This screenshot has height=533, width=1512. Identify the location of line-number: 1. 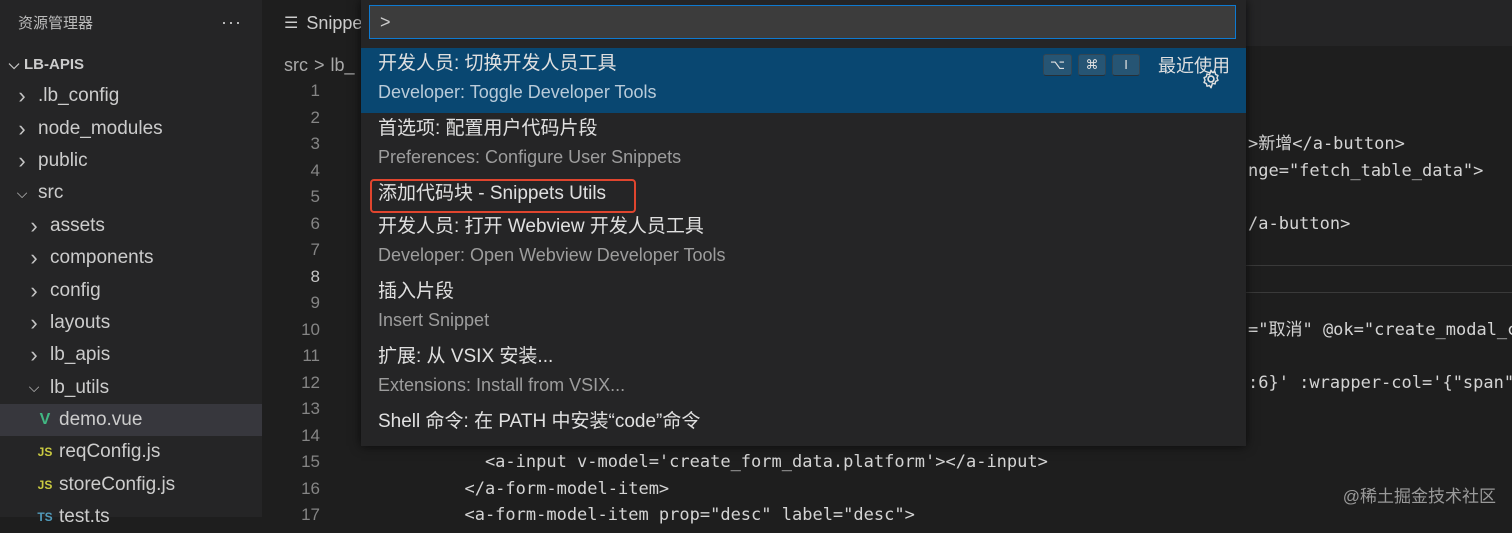
(315, 90).